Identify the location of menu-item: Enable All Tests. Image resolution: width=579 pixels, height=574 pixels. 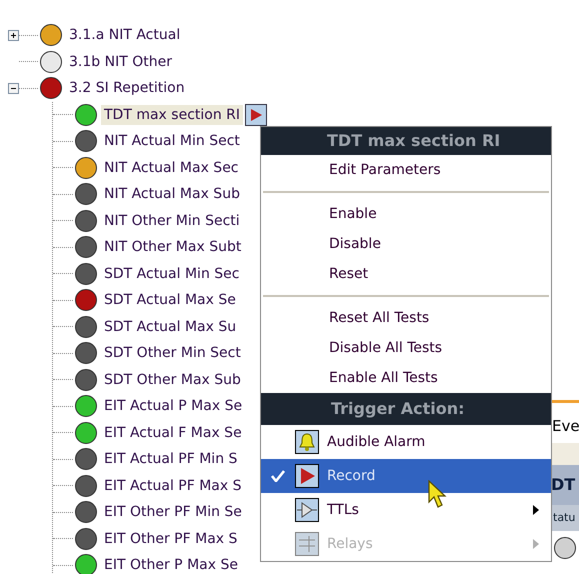
(406, 378).